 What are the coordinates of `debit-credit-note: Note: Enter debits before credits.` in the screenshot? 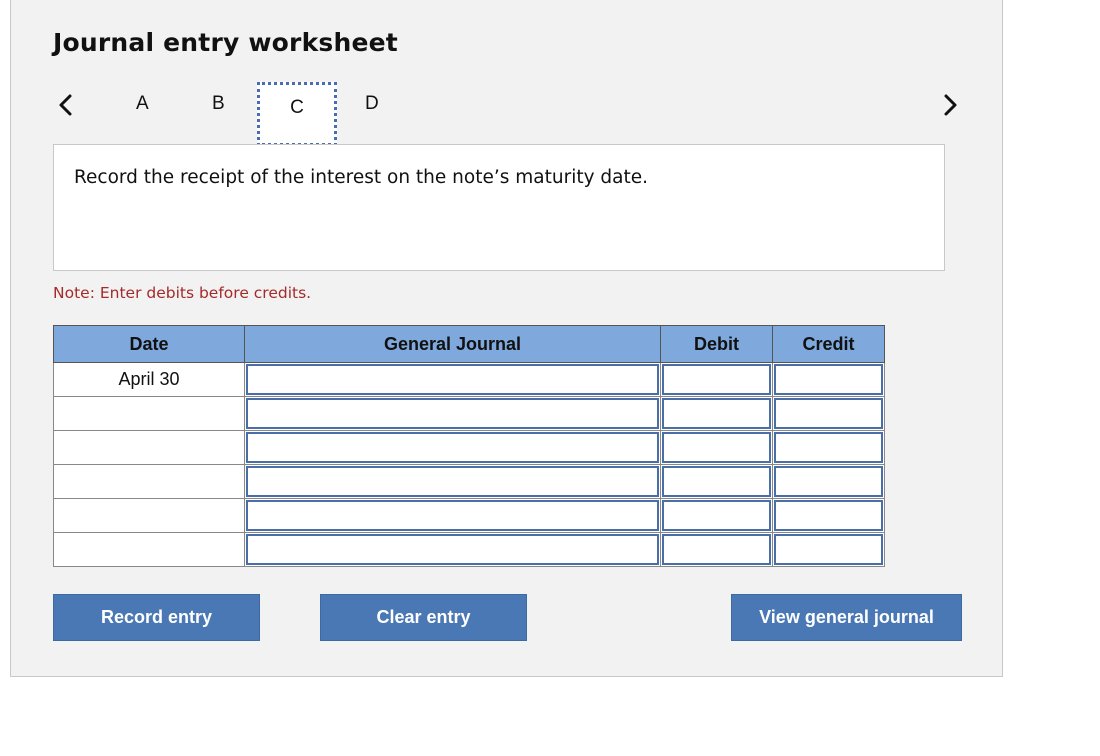 It's located at (182, 293).